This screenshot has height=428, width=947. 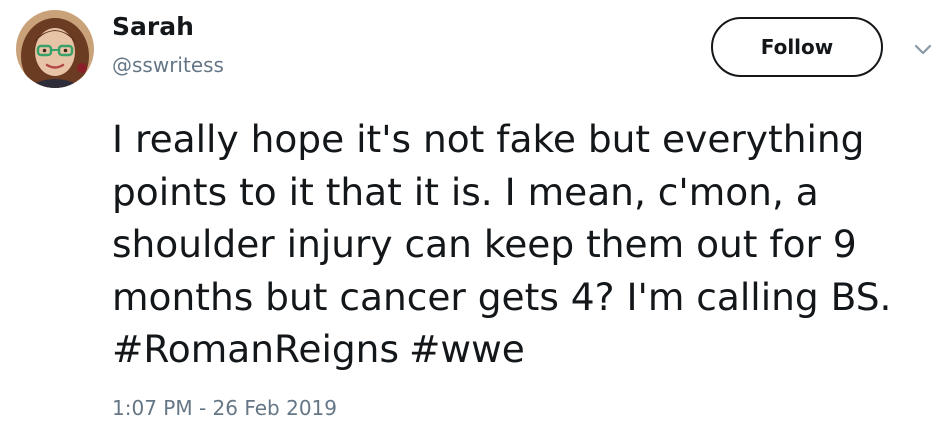 I want to click on avatar, so click(x=55, y=49).